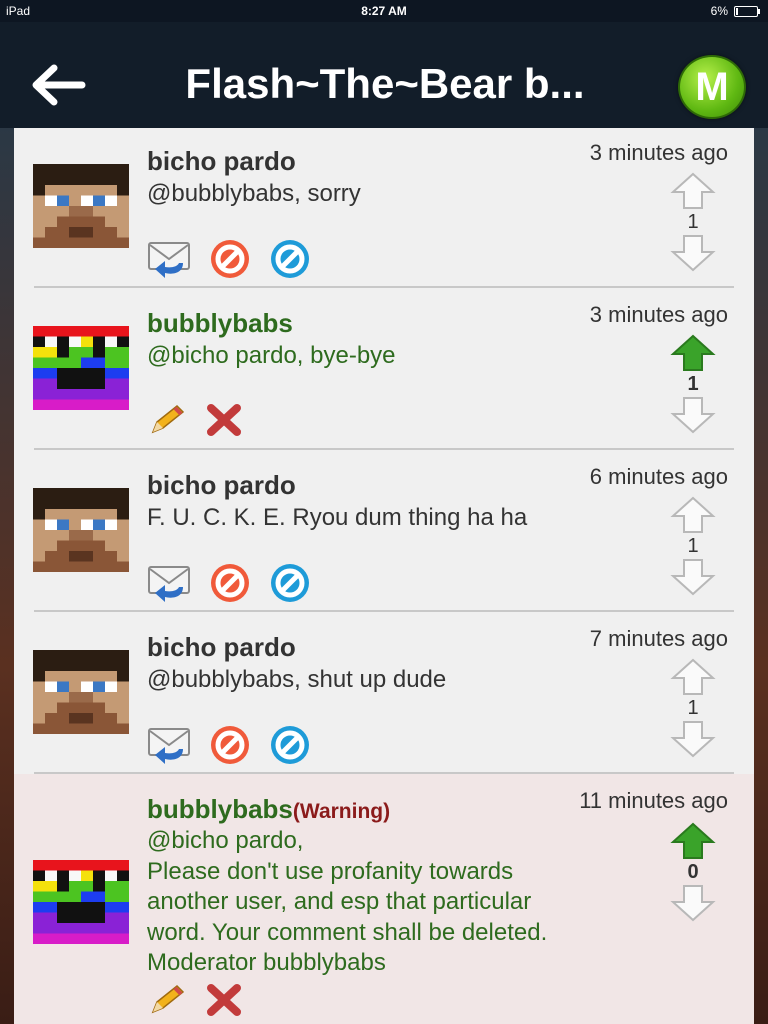  Describe the element at coordinates (658, 476) in the screenshot. I see `comment-time: 6 minutes ago` at that location.